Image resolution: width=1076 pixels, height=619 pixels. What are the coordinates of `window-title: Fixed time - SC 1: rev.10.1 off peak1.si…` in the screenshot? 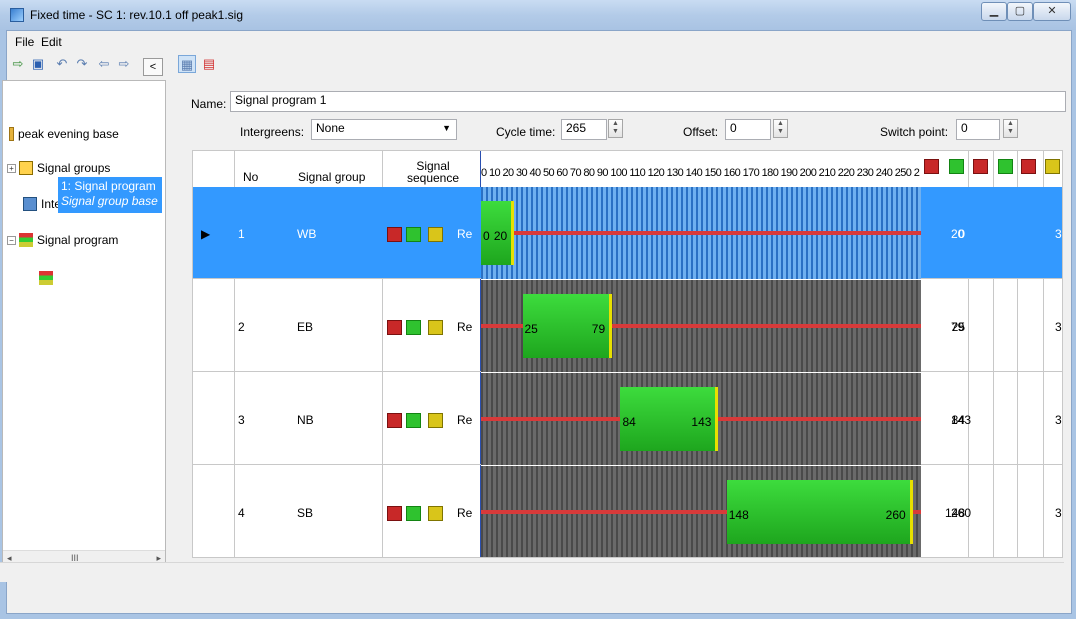 It's located at (136, 15).